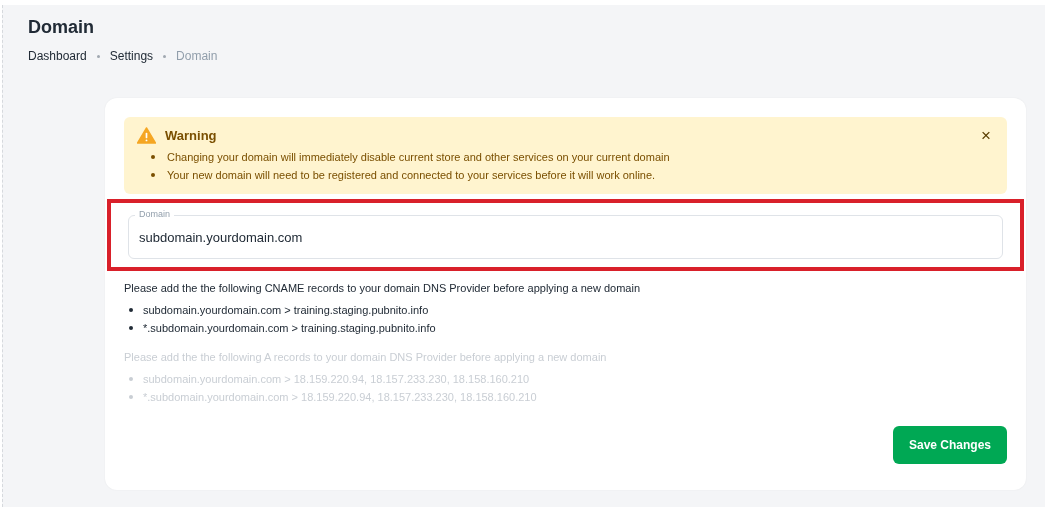 This screenshot has width=1045, height=507. What do you see at coordinates (154, 214) in the screenshot?
I see `field-label: Domain` at bounding box center [154, 214].